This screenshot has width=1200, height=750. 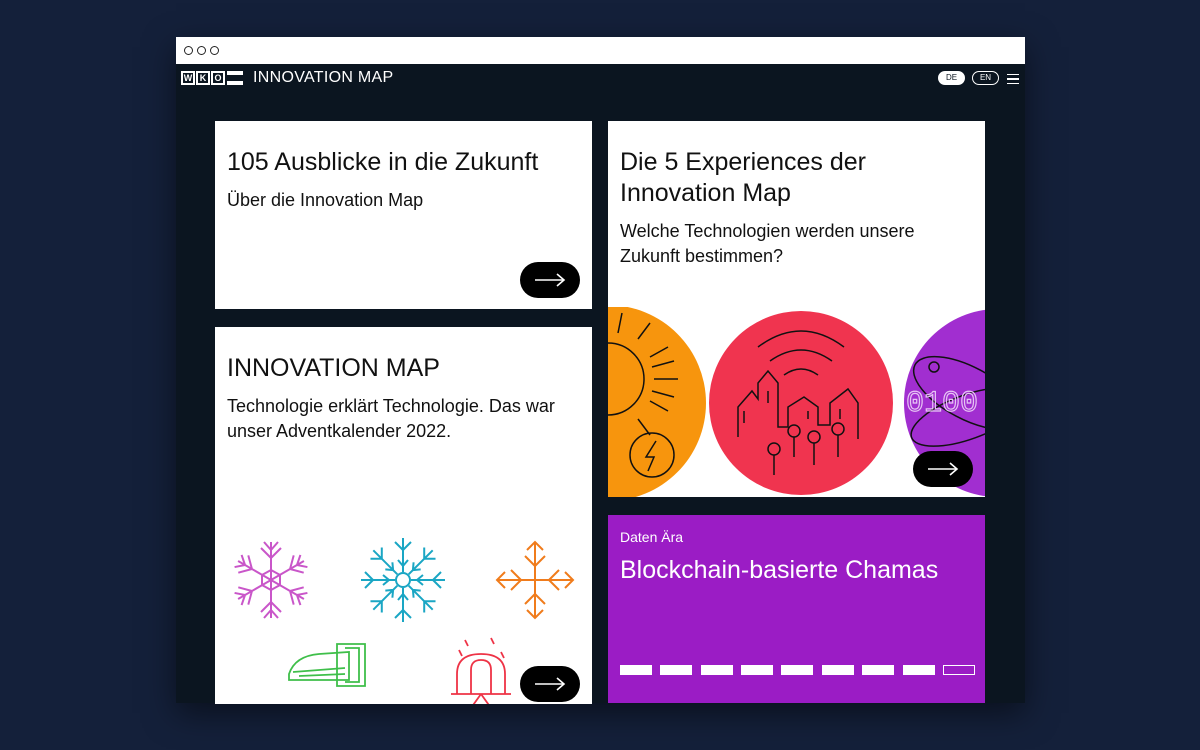 I want to click on about-arrow-button, so click(x=550, y=280).